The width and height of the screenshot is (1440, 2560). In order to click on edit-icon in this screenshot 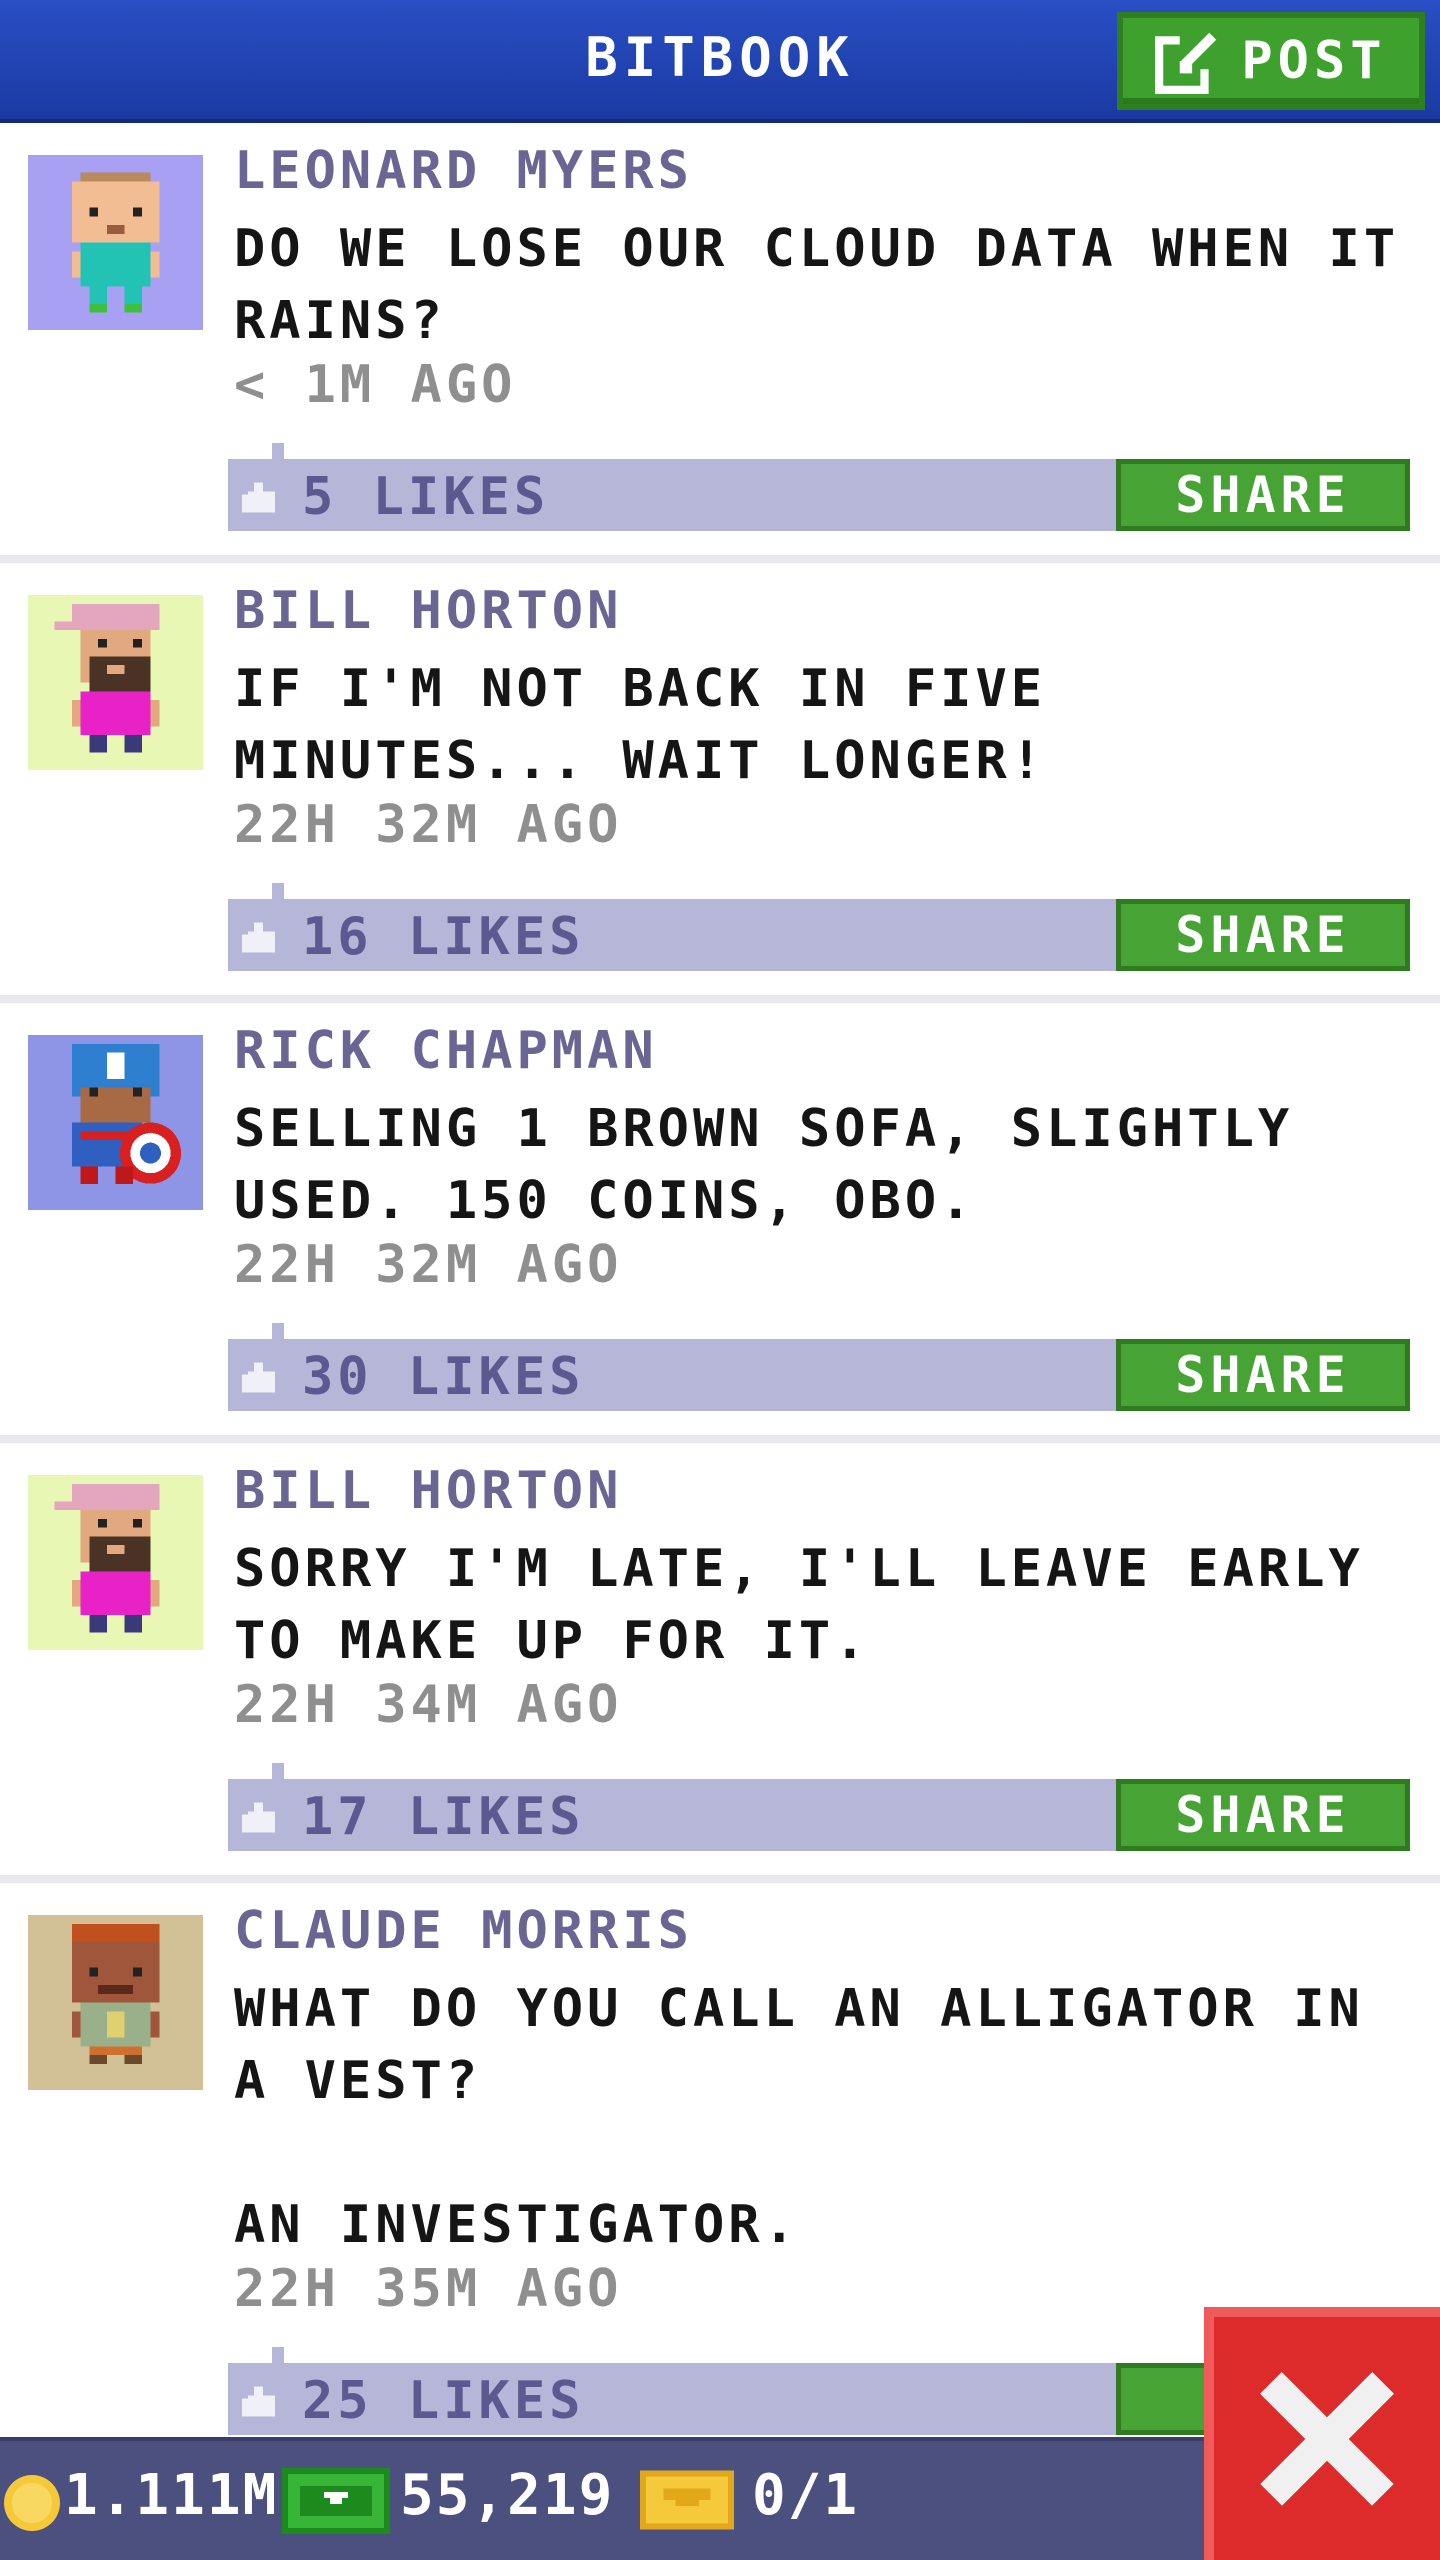, I will do `click(1186, 63)`.